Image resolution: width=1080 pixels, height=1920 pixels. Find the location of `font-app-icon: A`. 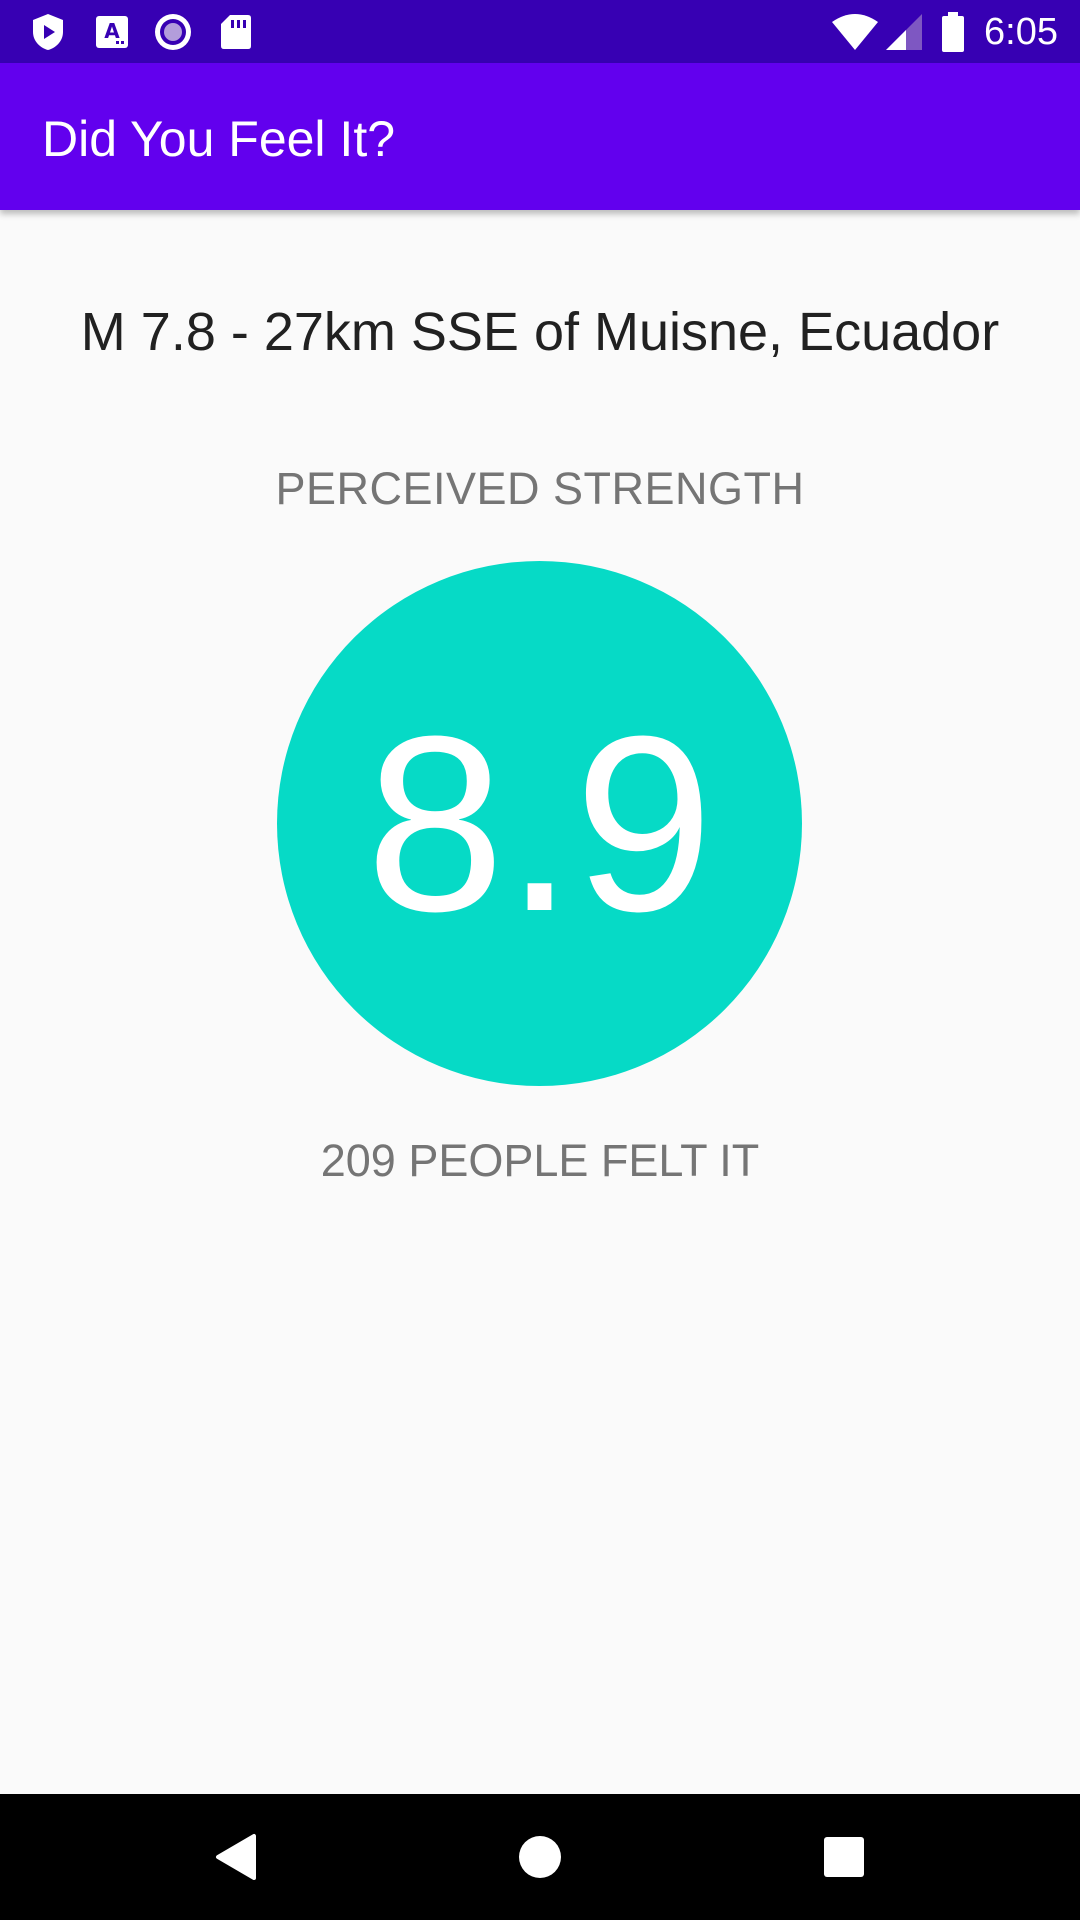

font-app-icon: A is located at coordinates (112, 32).